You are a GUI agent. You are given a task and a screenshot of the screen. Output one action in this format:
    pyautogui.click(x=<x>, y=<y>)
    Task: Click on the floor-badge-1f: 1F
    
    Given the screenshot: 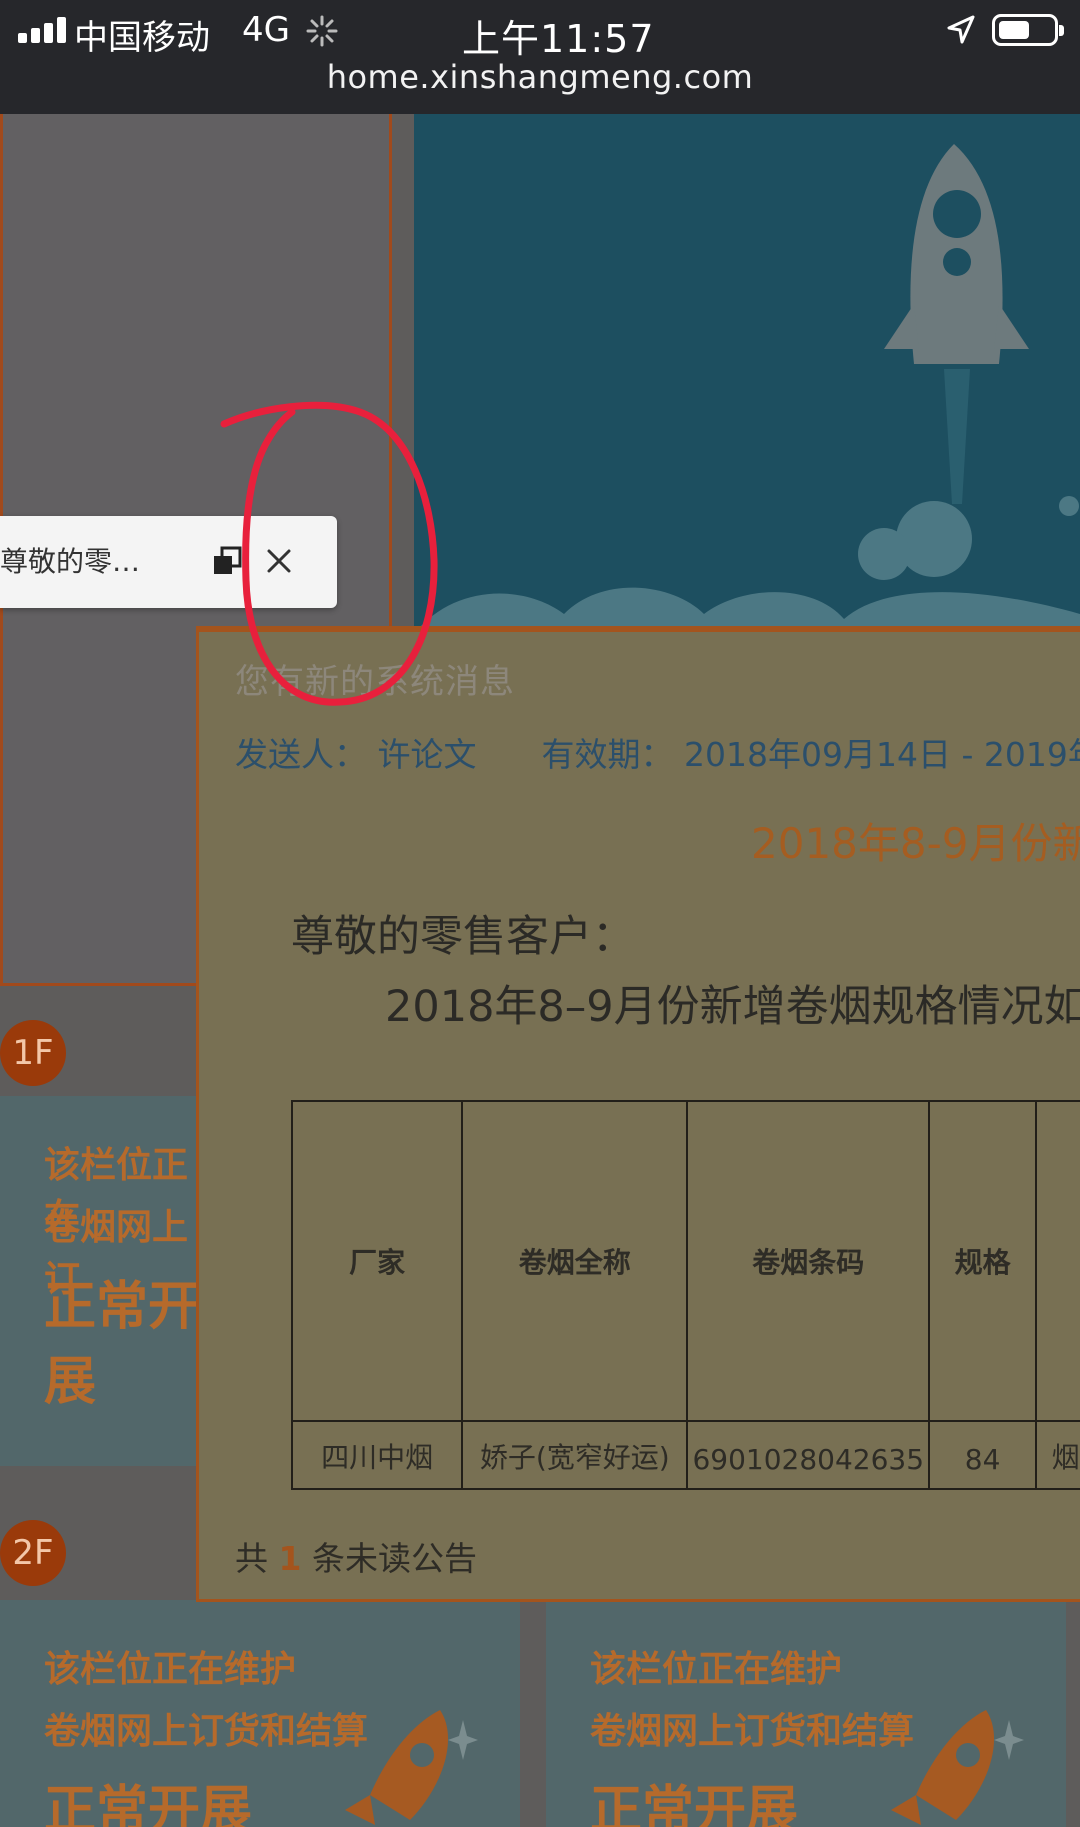 What is the action you would take?
    pyautogui.click(x=33, y=1053)
    